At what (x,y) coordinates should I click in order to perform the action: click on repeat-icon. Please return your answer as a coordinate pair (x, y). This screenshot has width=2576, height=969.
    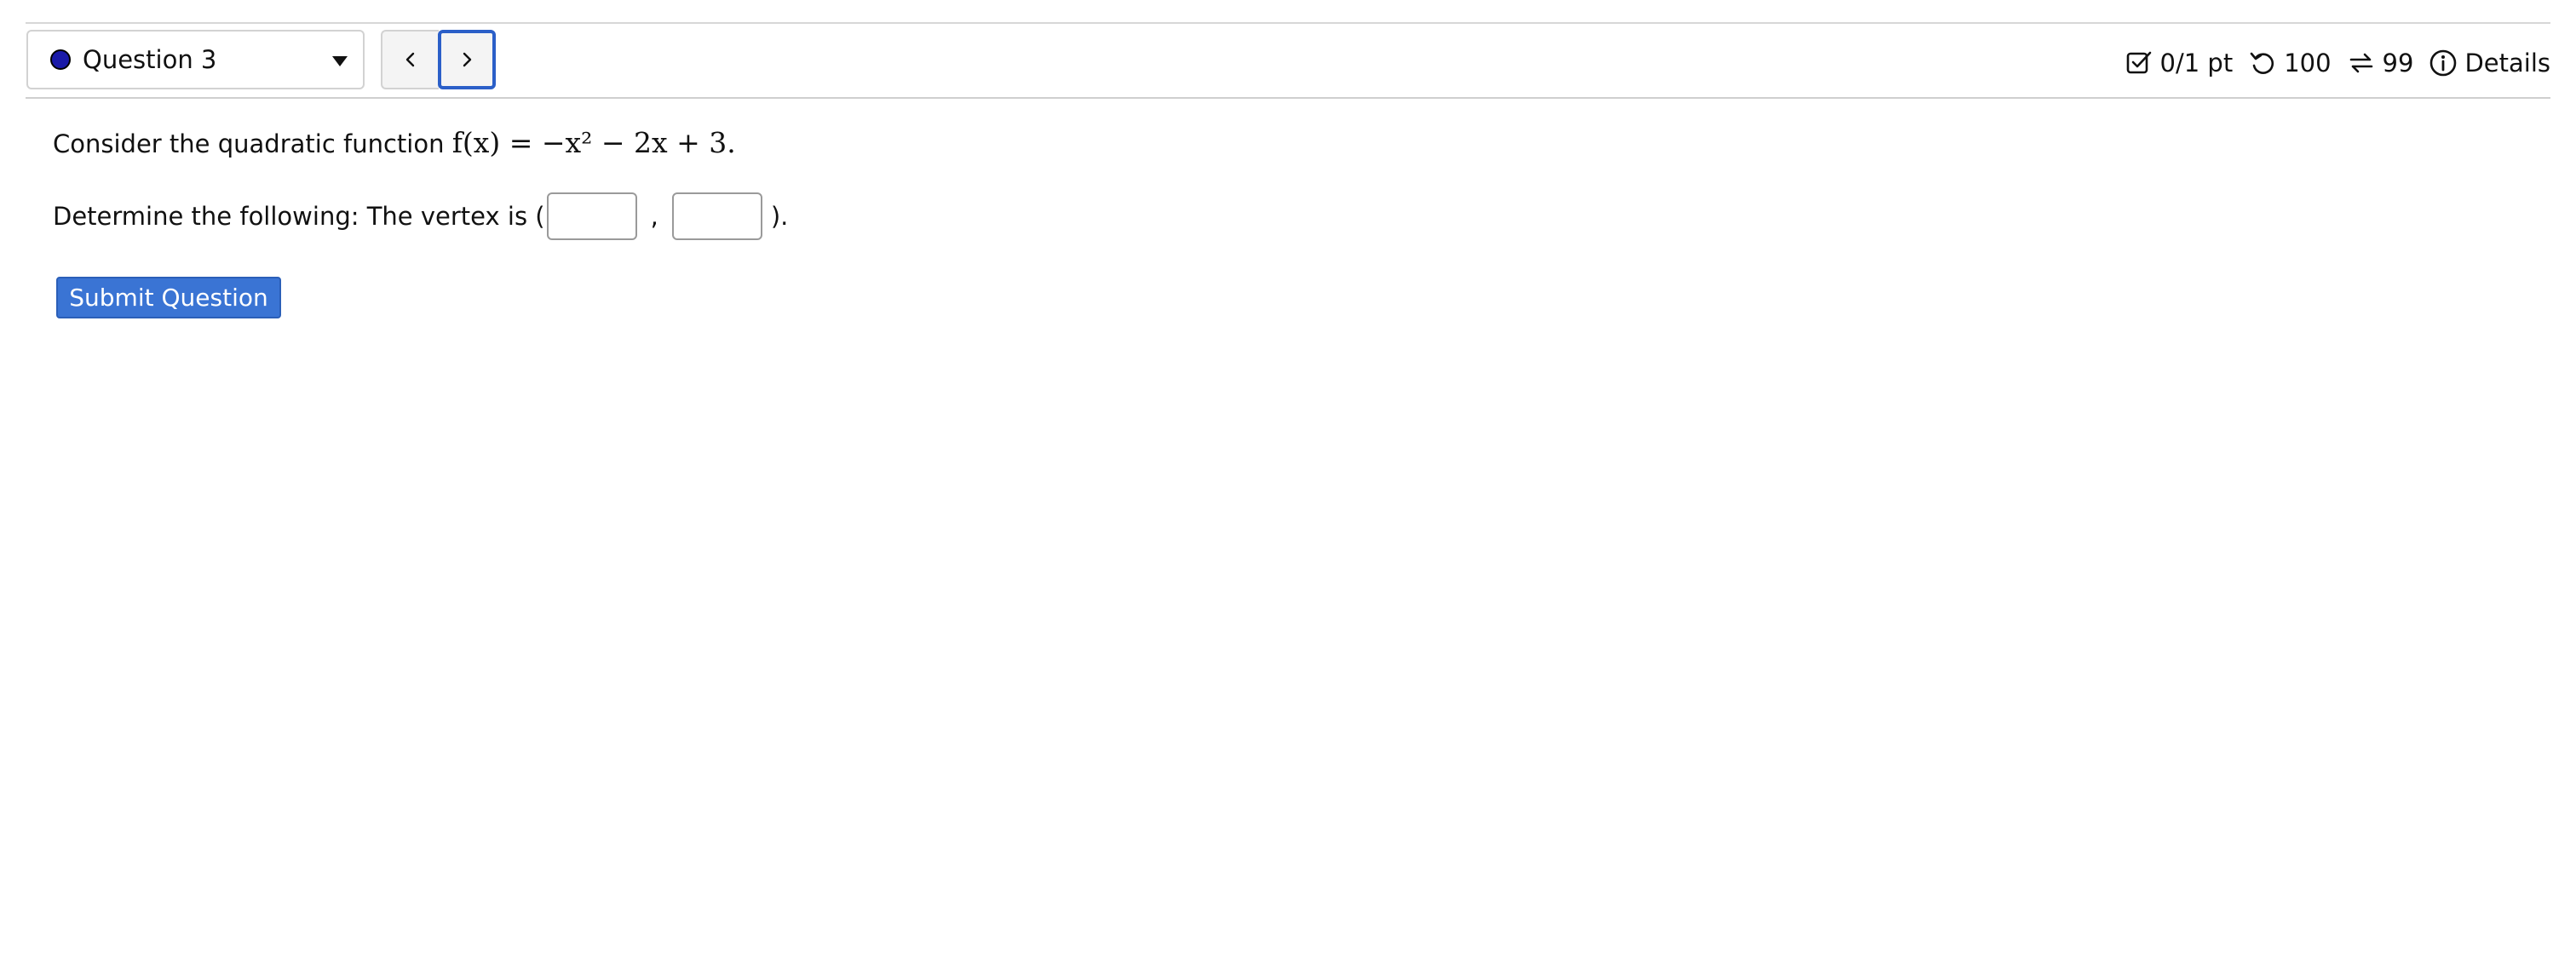
    Looking at the image, I should click on (2362, 63).